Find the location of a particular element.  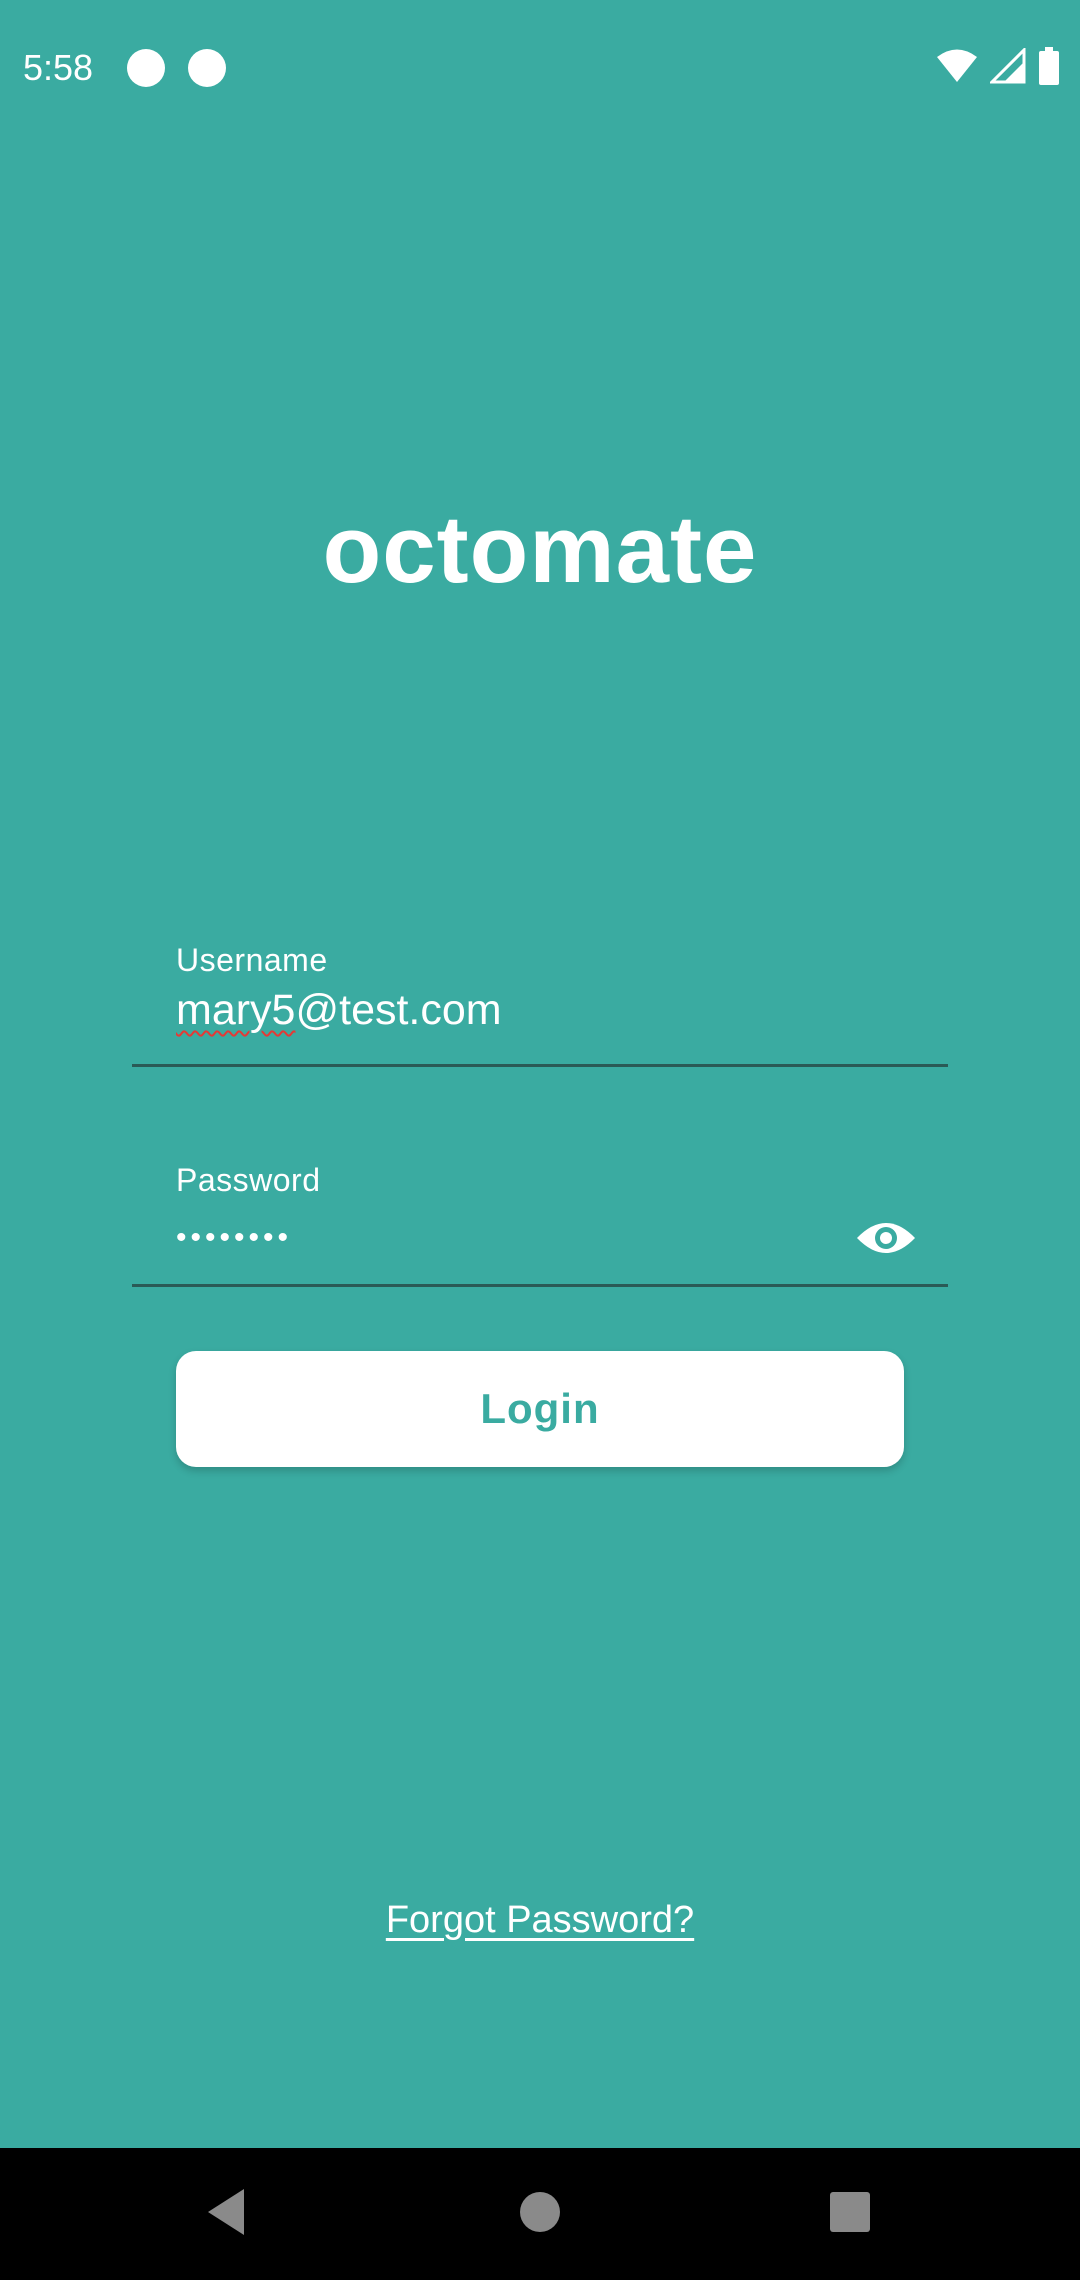

status-icons is located at coordinates (998, 67).